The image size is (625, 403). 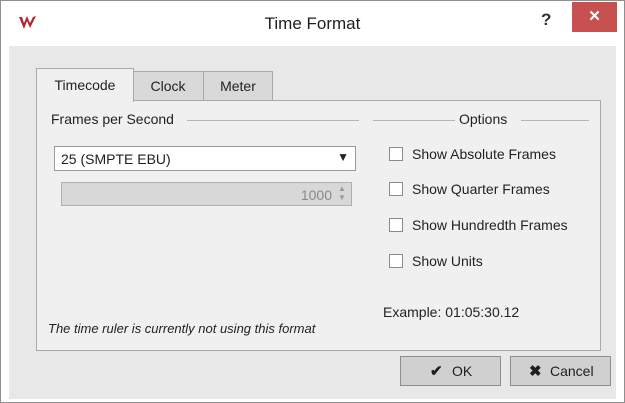 What do you see at coordinates (484, 154) in the screenshot?
I see `checkbox-label: Show Absolute Frames` at bounding box center [484, 154].